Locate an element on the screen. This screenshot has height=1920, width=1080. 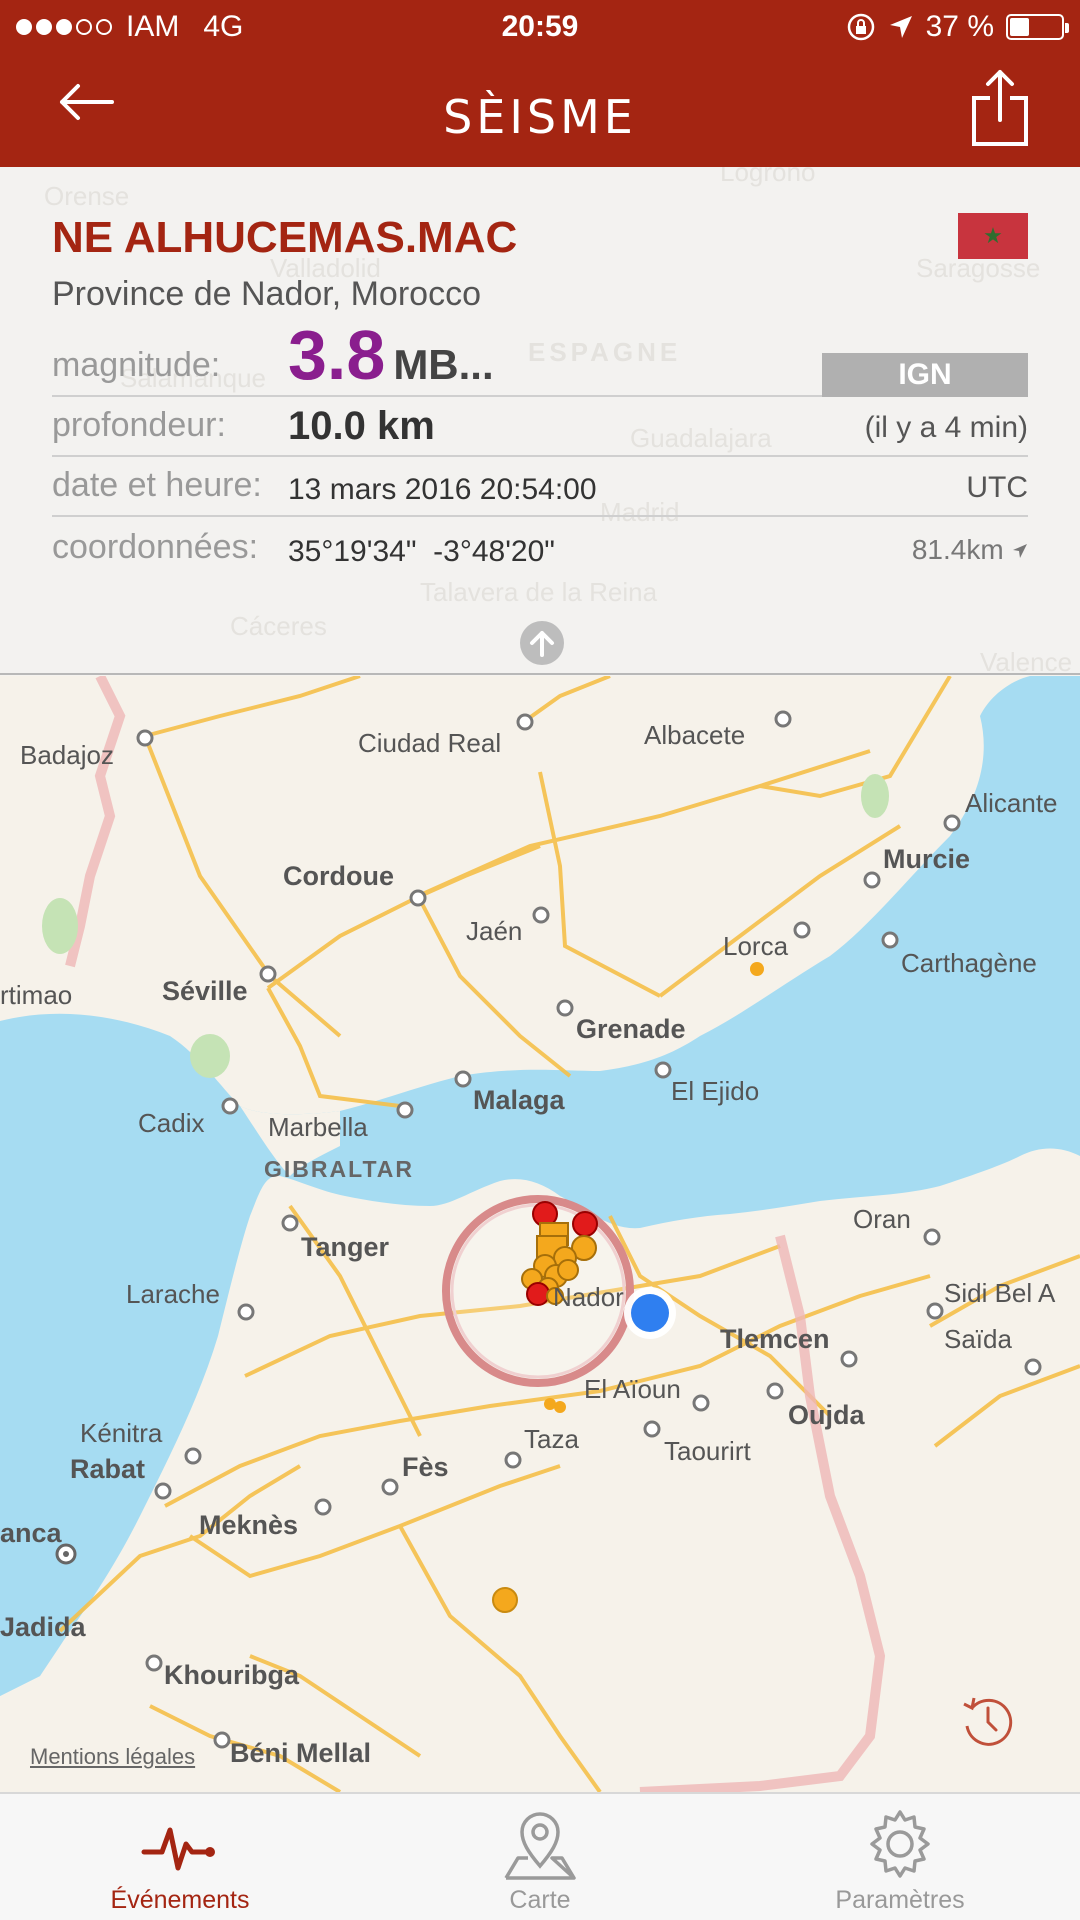
source-ign-button: IGN is located at coordinates (925, 375).